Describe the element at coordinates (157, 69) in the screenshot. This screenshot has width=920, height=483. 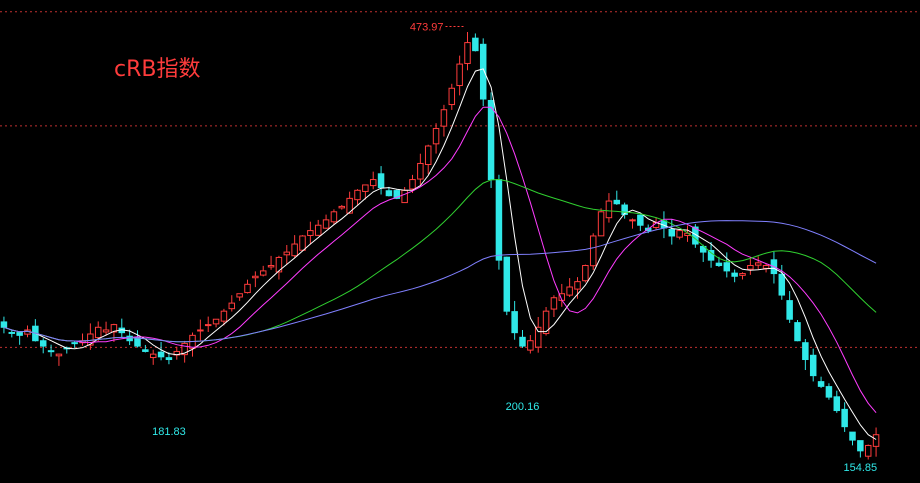
I see `chart-title: cRB指数` at that location.